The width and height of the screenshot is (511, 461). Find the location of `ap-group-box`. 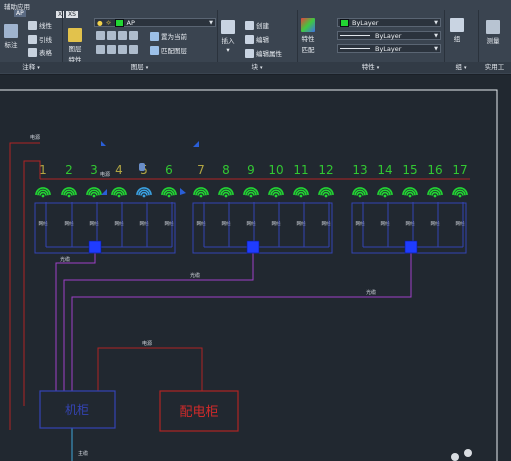

ap-group-box is located at coordinates (105, 228).